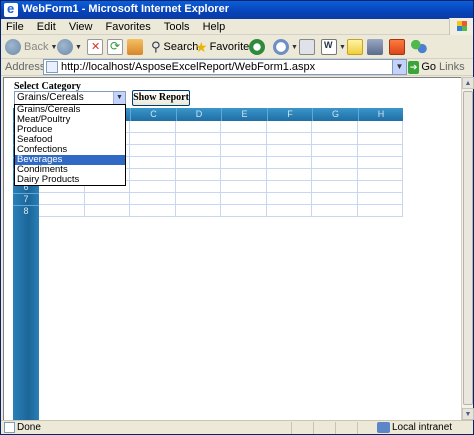  I want to click on back-button: Back ▼, so click(31, 47).